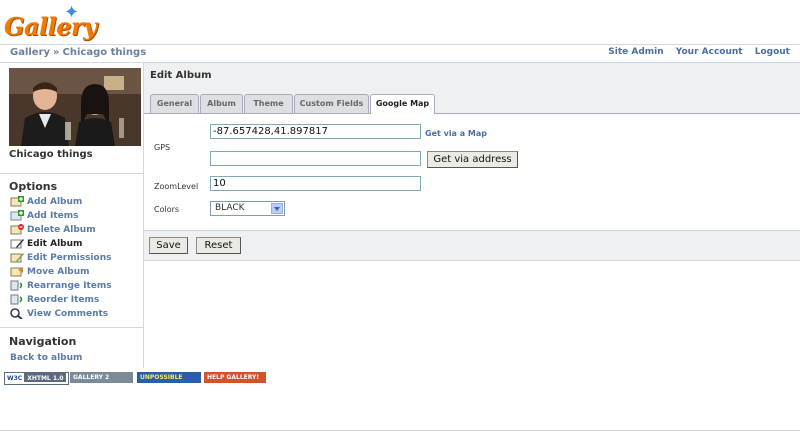 The width and height of the screenshot is (800, 432). I want to click on option-add-items: Add Items, so click(44, 216).